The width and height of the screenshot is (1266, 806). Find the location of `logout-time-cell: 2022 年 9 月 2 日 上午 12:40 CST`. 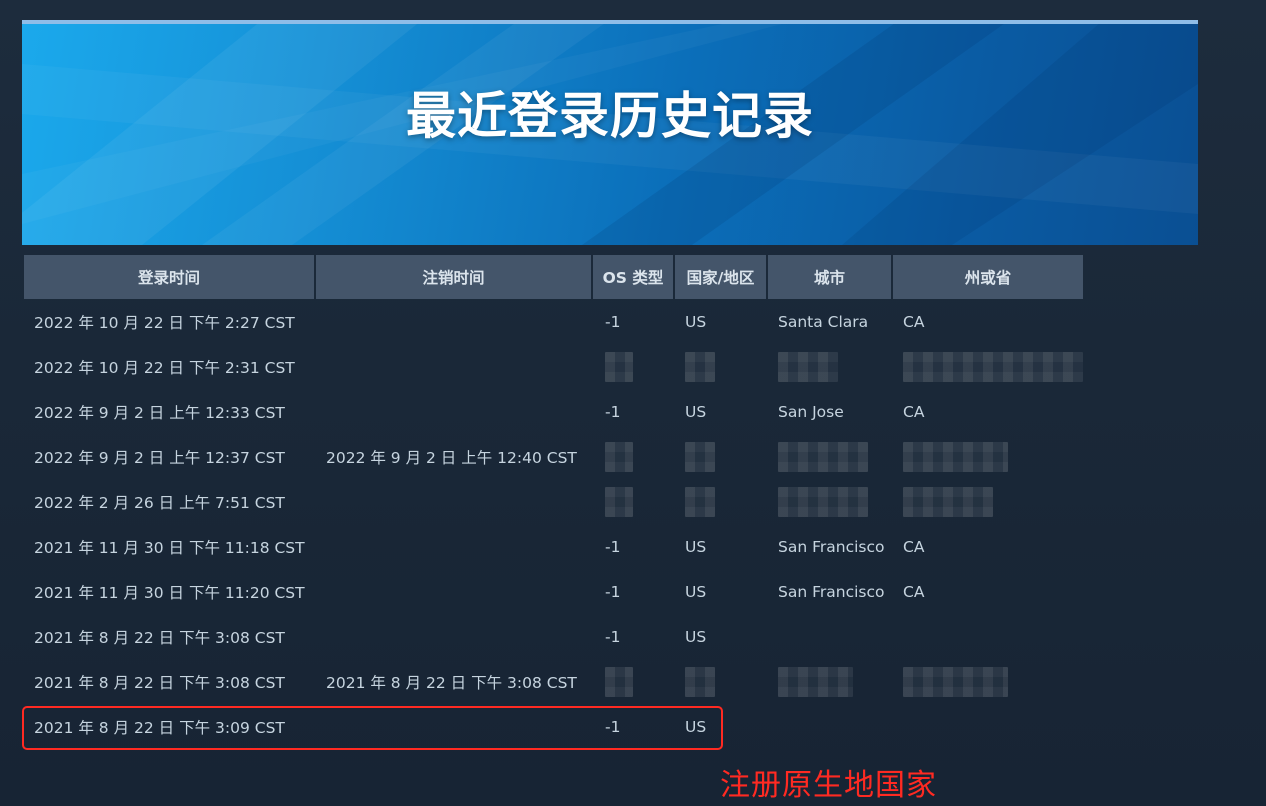

logout-time-cell: 2022 年 9 月 2 日 上午 12:40 CST is located at coordinates (451, 457).